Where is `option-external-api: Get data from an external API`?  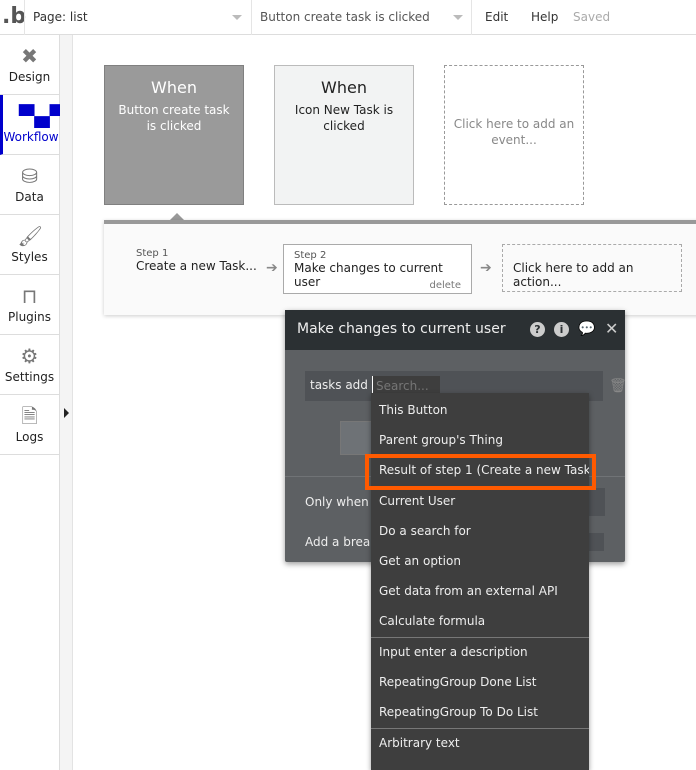 option-external-api: Get data from an external API is located at coordinates (480, 591).